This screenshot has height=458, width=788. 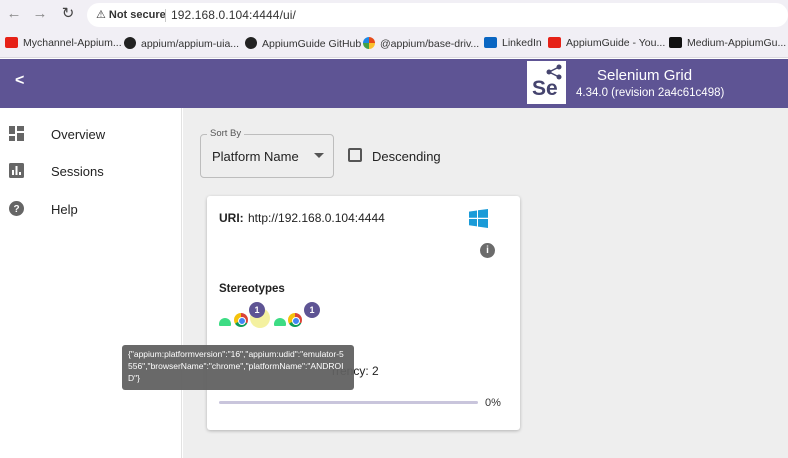 I want to click on divider, so click(x=165, y=15).